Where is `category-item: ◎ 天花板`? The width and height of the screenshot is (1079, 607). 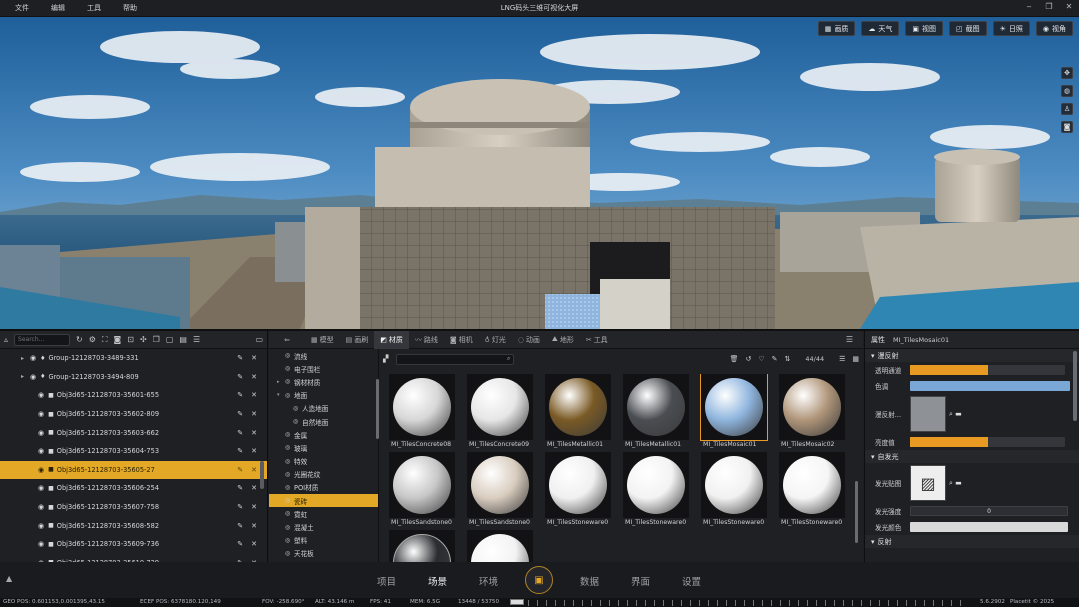
category-item: ◎ 天花板 is located at coordinates (323, 553).